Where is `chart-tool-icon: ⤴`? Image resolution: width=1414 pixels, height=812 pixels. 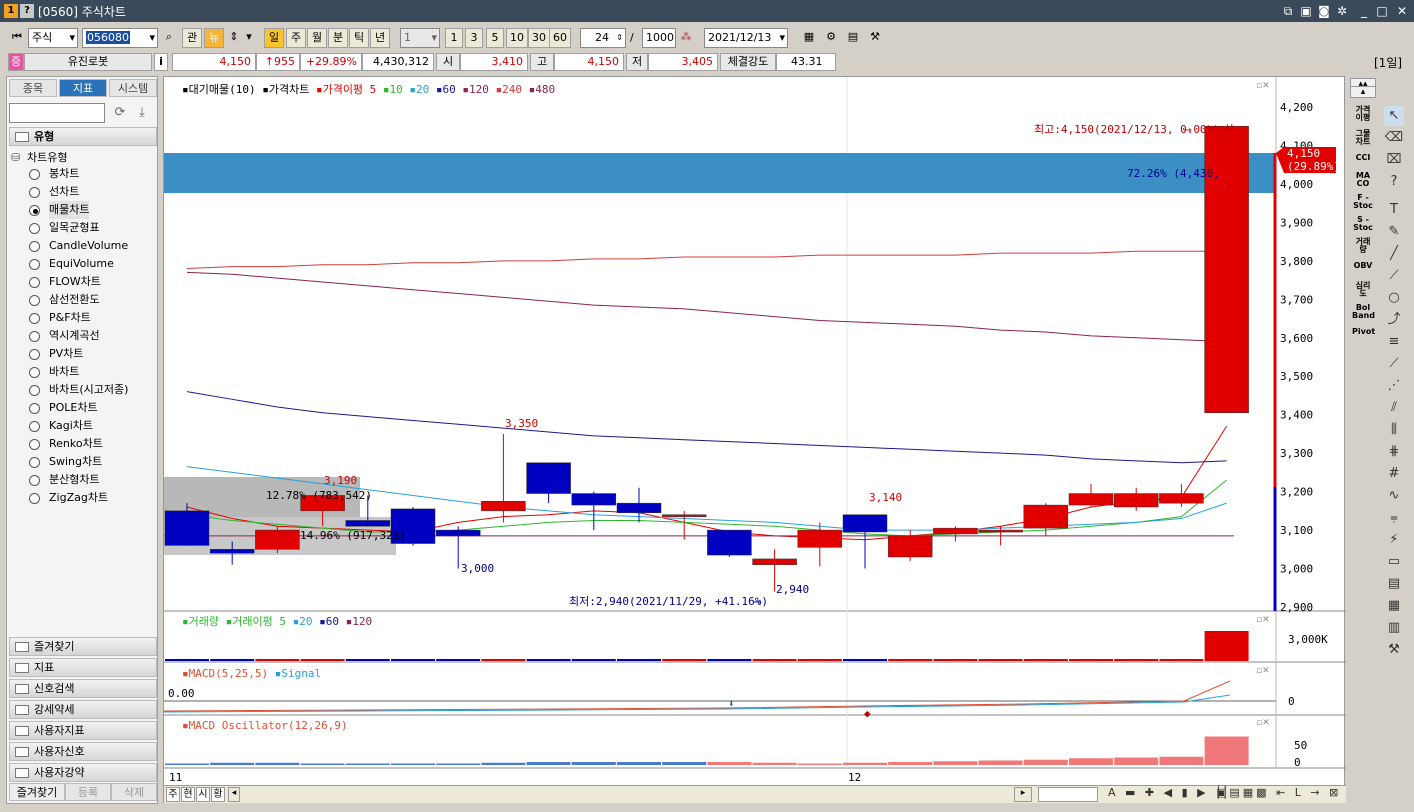
chart-tool-icon: ⤴ is located at coordinates (1394, 320).